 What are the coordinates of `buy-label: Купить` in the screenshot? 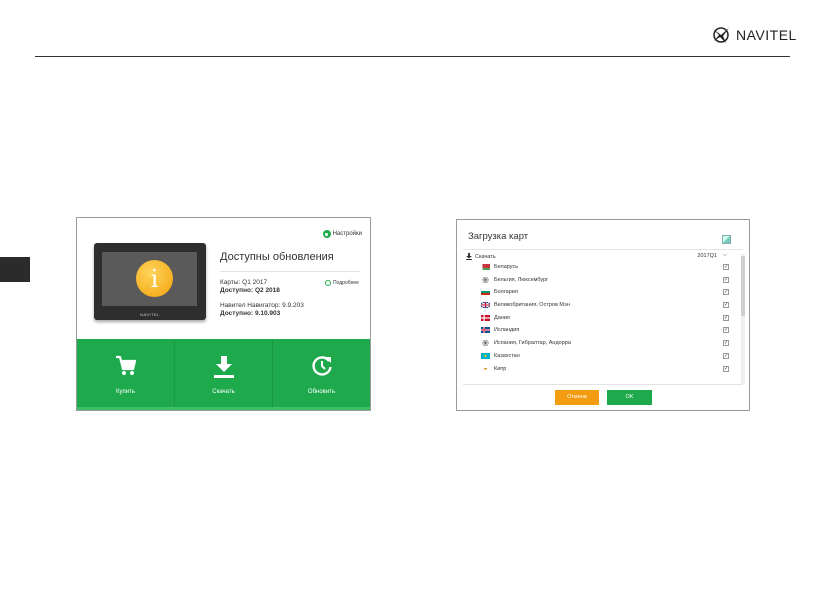 It's located at (125, 392).